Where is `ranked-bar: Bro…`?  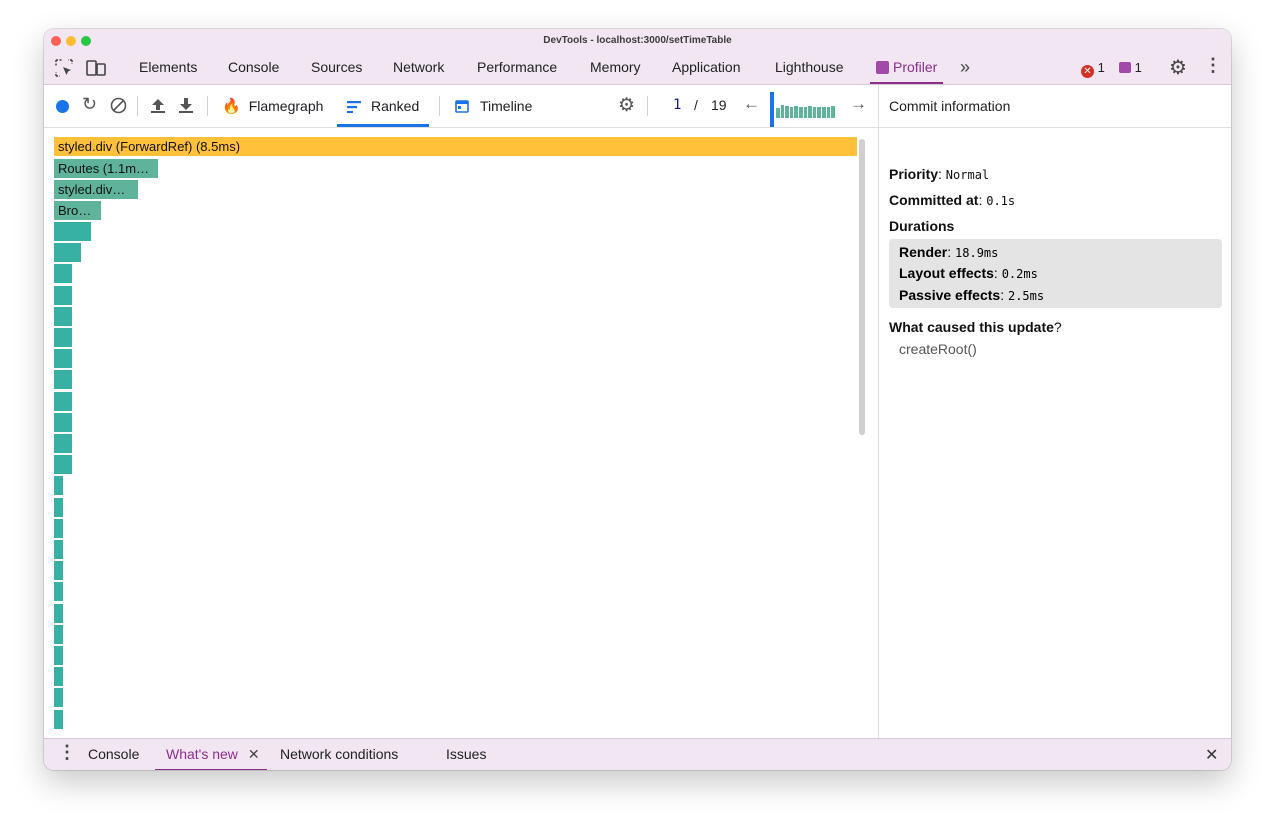 ranked-bar: Bro… is located at coordinates (77, 210).